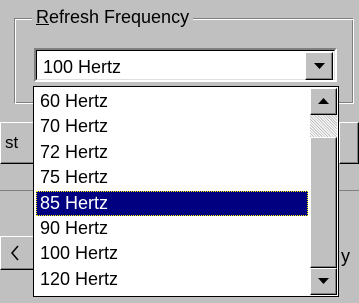 This screenshot has width=359, height=303. I want to click on combobox-field: 100 Hertz, so click(185, 65).